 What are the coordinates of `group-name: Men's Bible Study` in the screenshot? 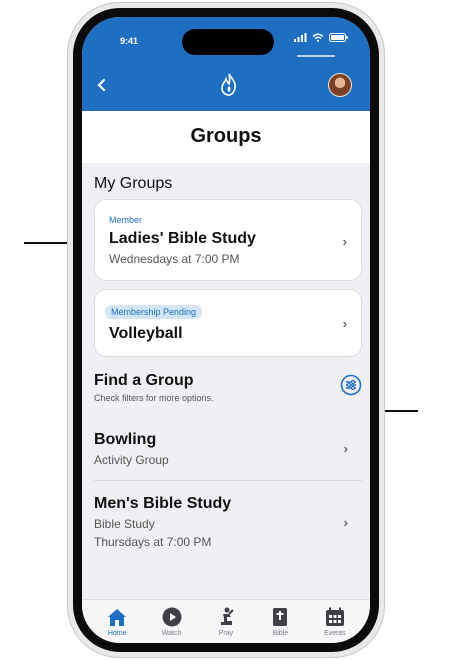 It's located at (163, 503).